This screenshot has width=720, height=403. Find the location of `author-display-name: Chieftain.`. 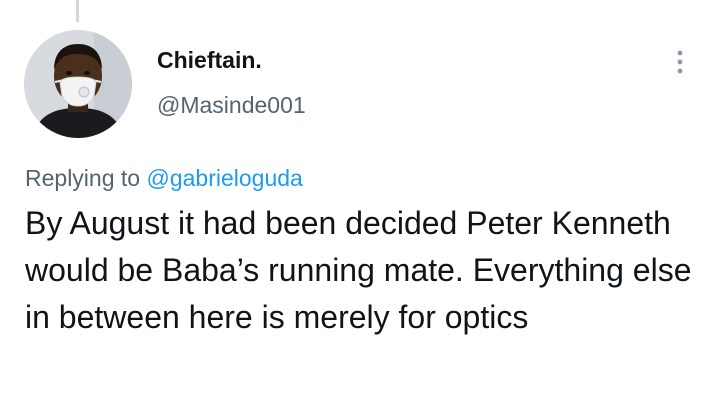

author-display-name: Chieftain. is located at coordinates (209, 60).